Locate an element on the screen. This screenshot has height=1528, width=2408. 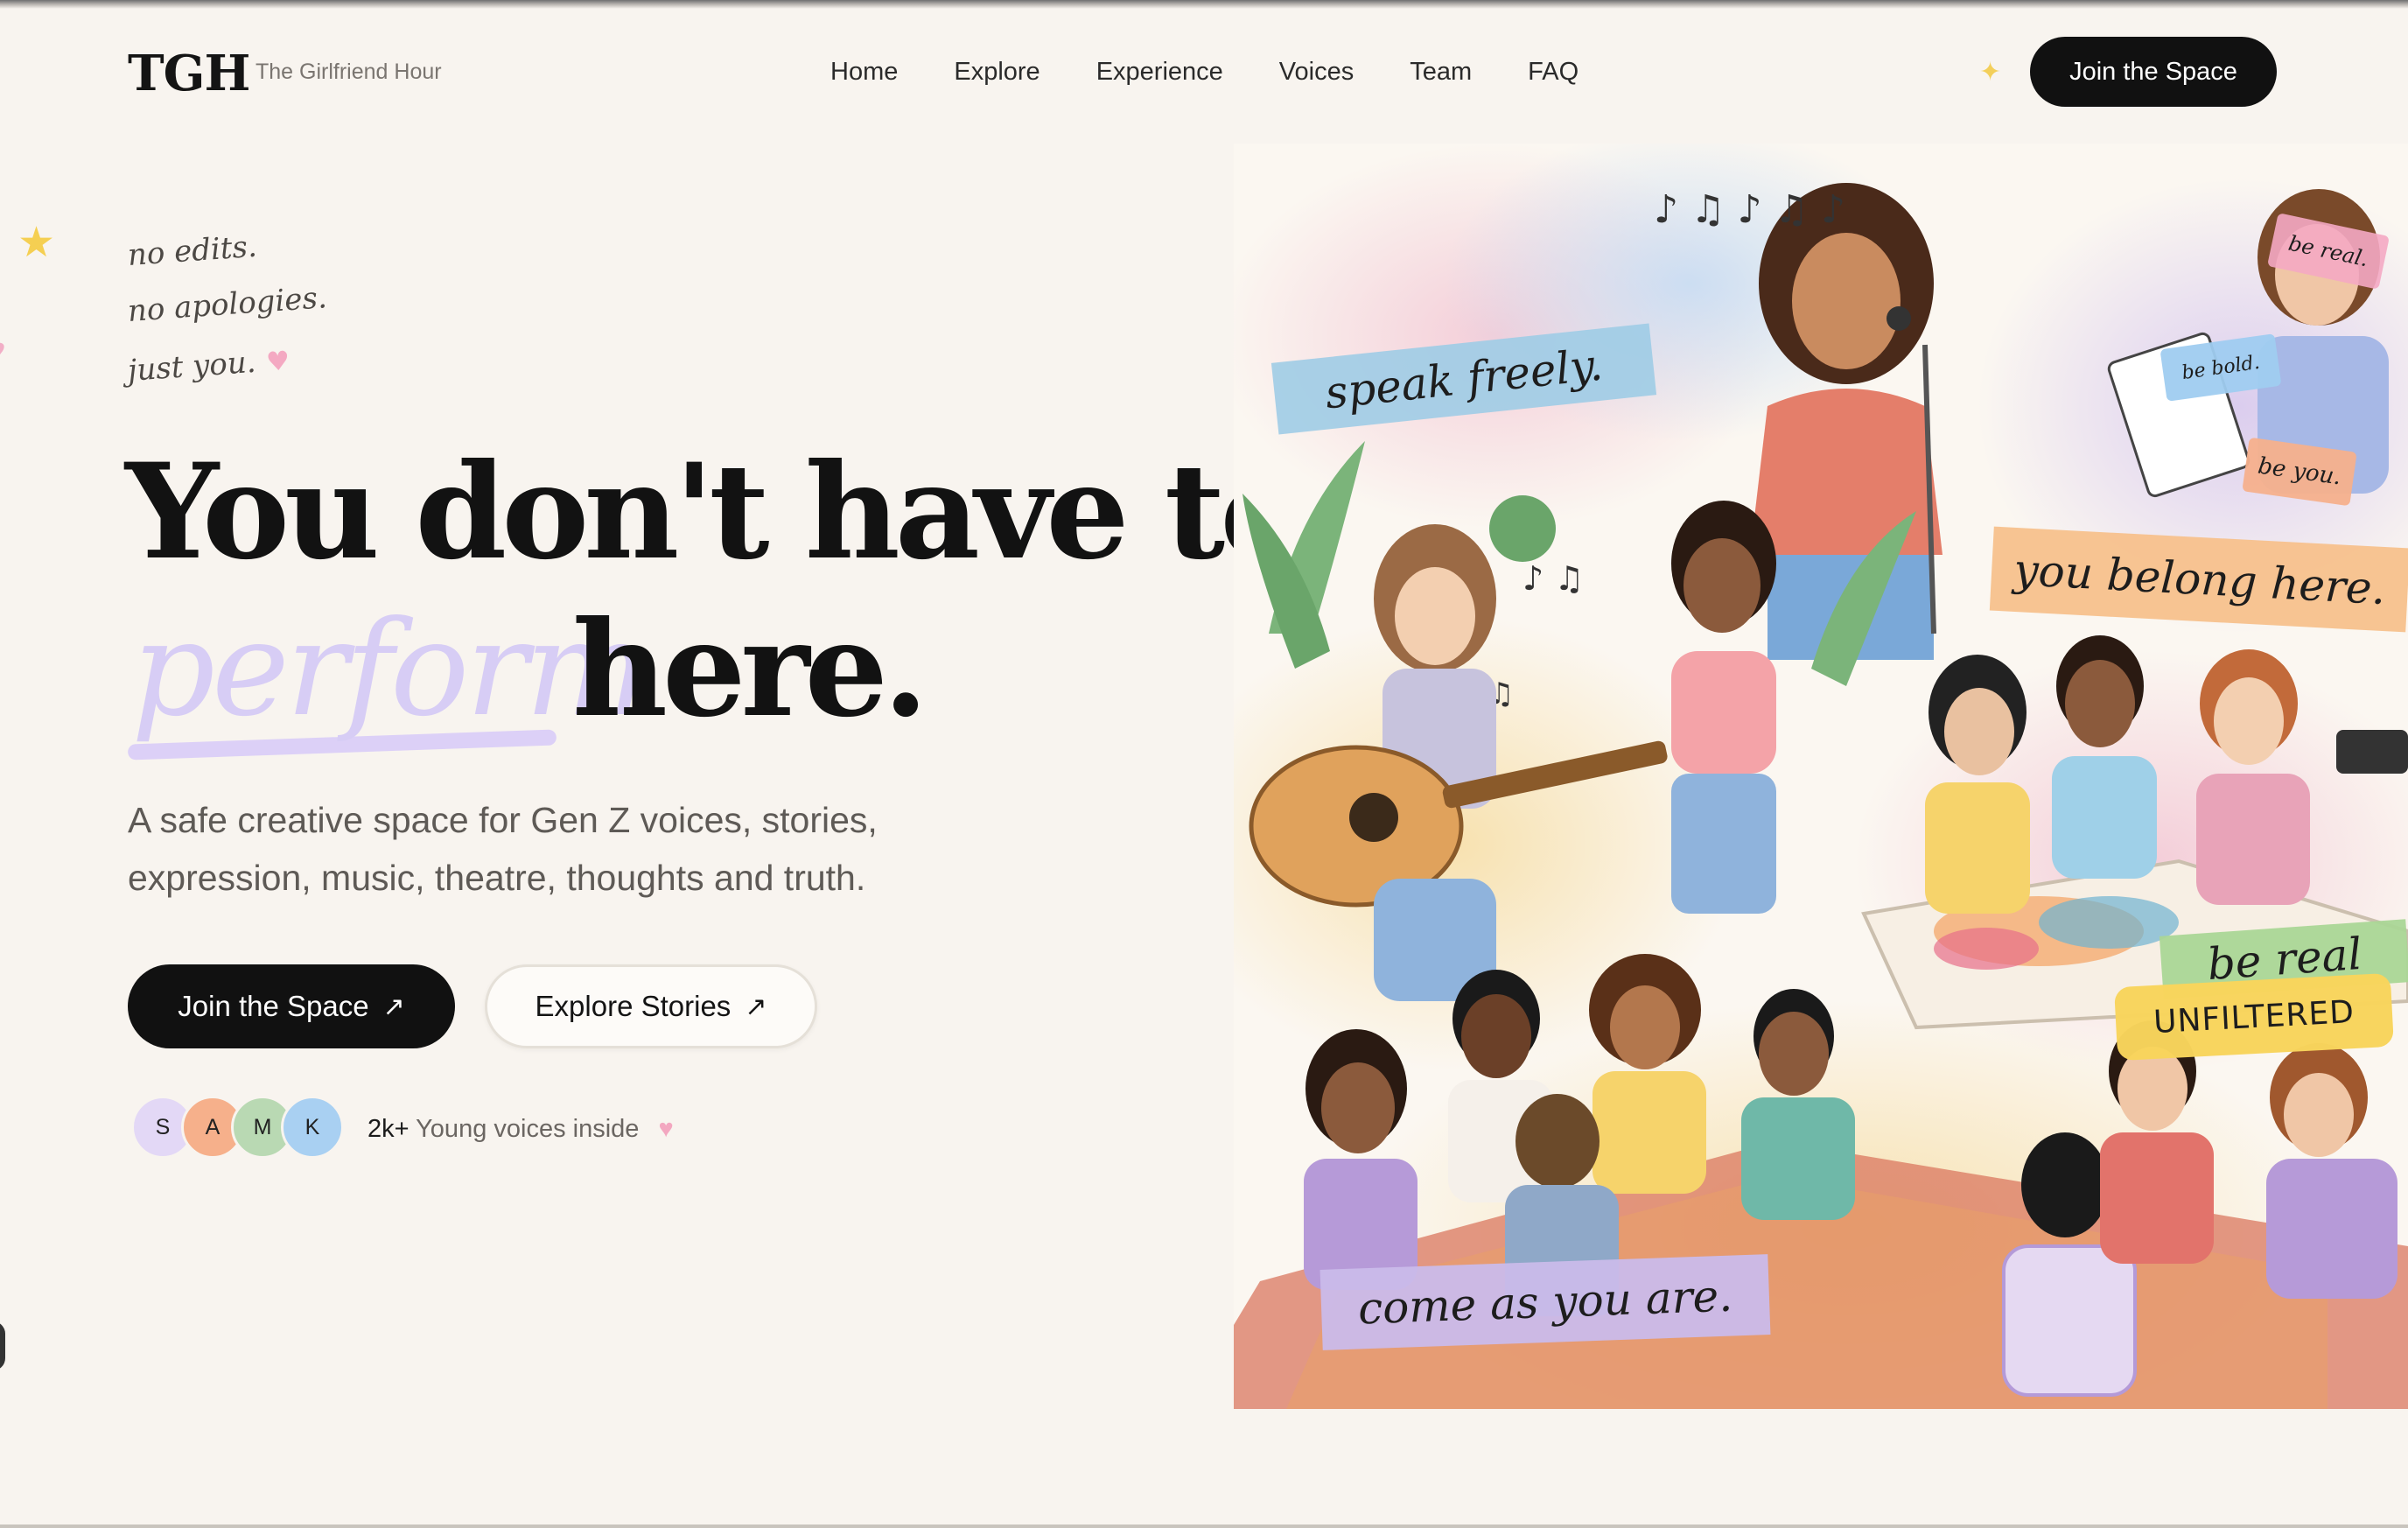
nav-voices: Voices is located at coordinates (1316, 72).